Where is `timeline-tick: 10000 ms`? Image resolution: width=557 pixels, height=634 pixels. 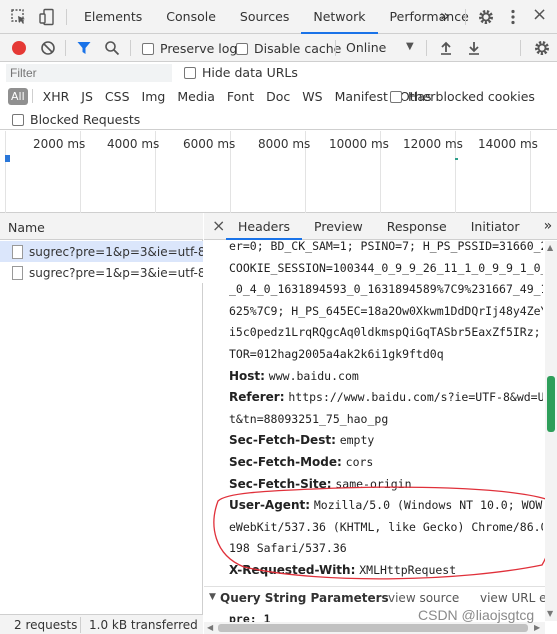
timeline-tick: 10000 ms is located at coordinates (359, 144).